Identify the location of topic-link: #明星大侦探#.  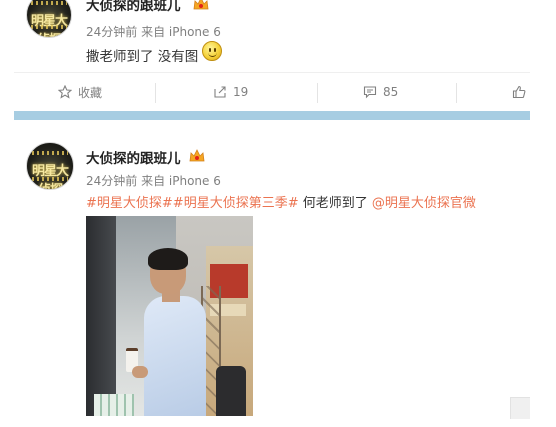
(129, 203).